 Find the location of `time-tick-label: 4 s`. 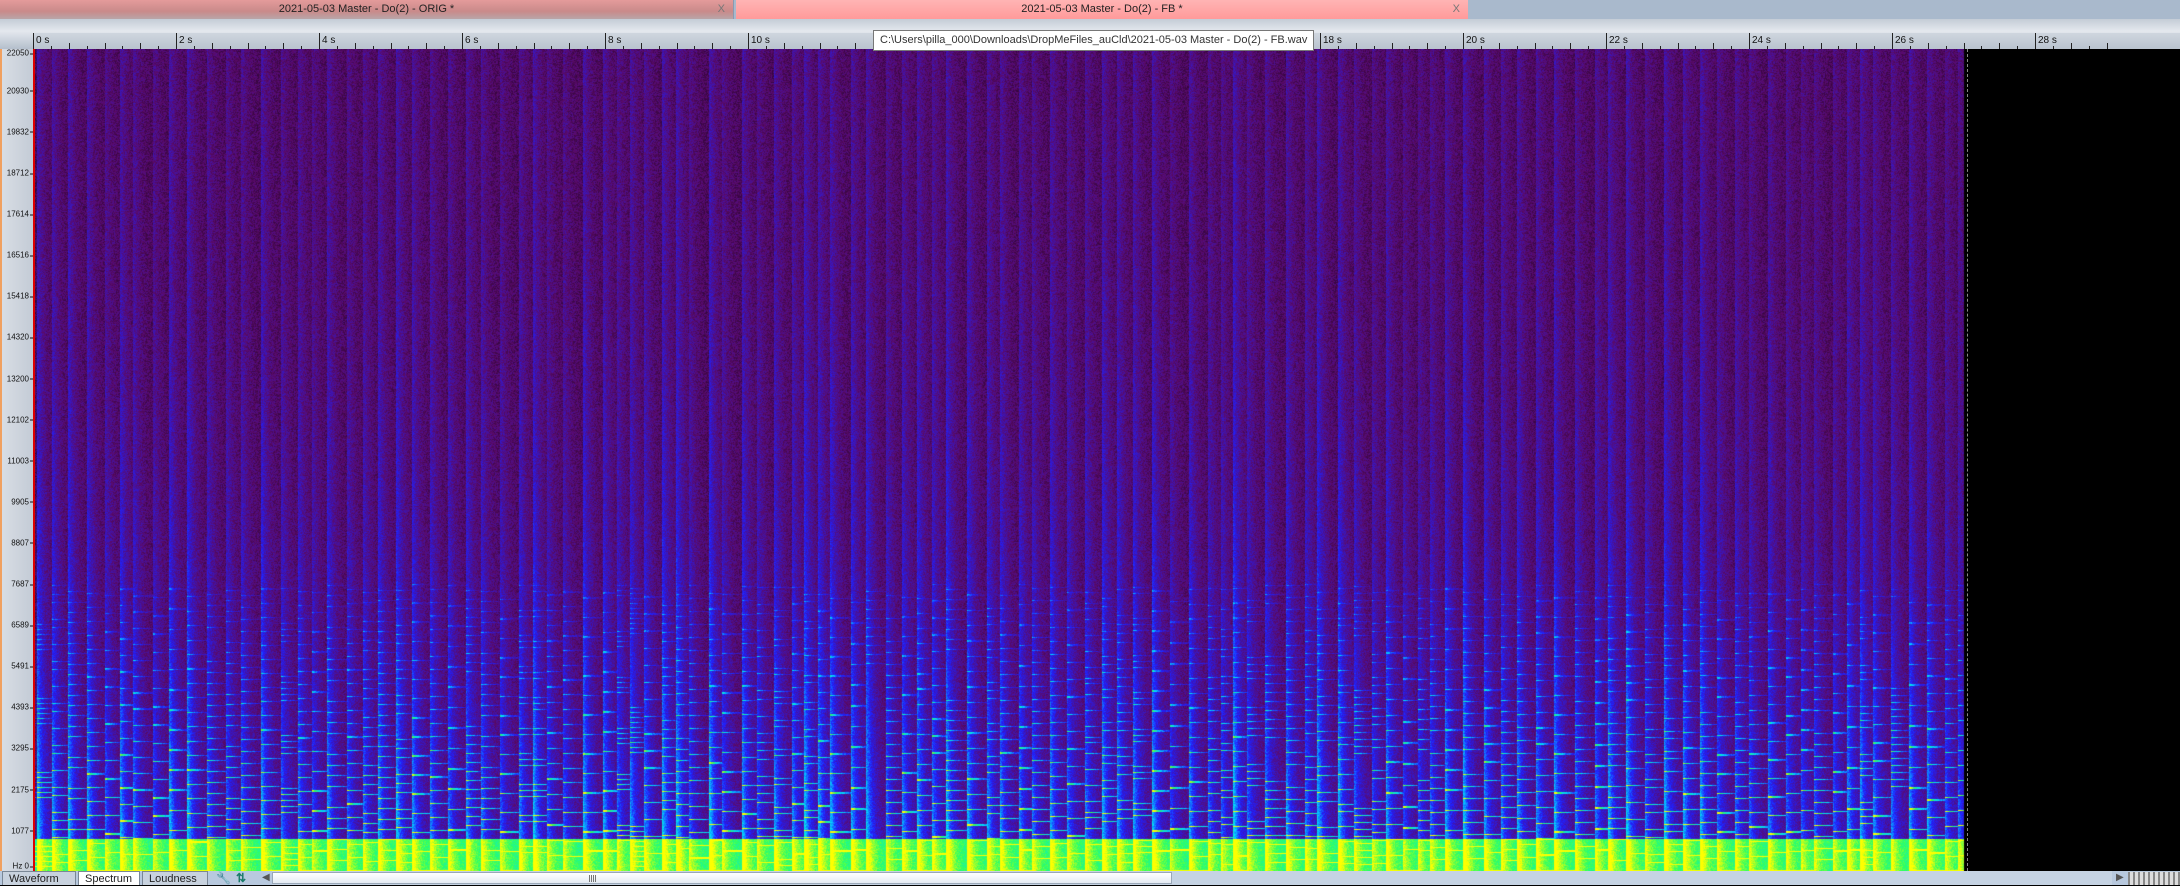

time-tick-label: 4 s is located at coordinates (329, 40).